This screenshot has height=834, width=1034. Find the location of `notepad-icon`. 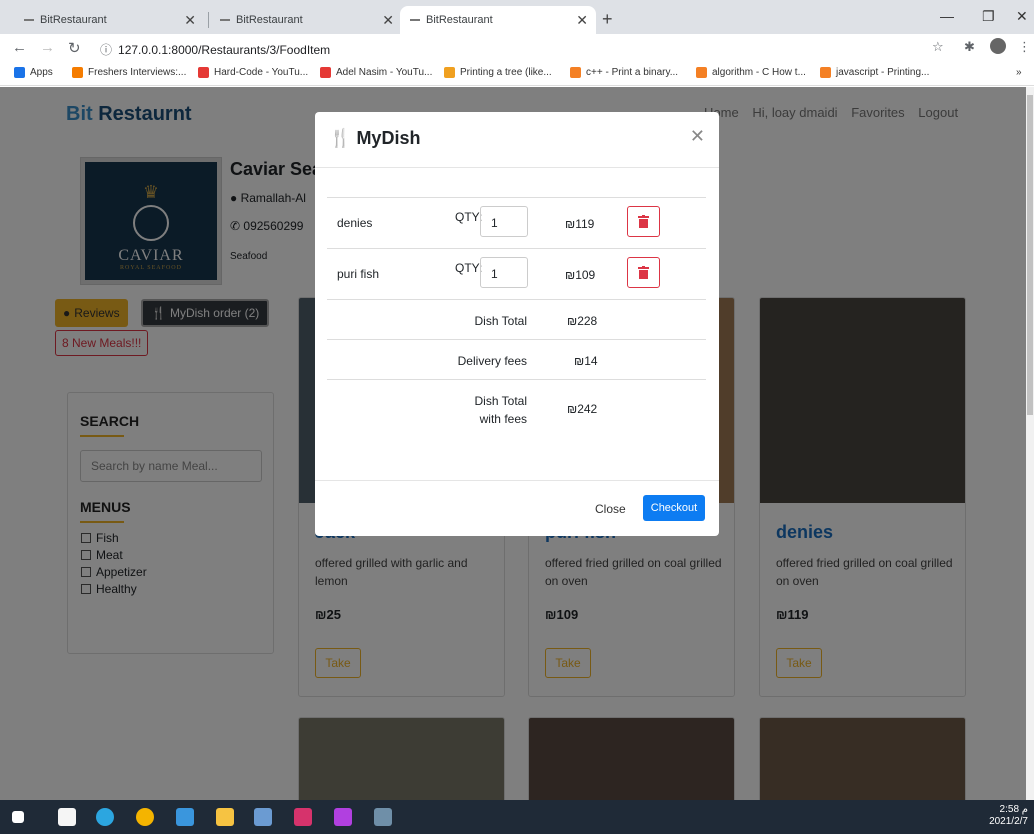

notepad-icon is located at coordinates (263, 817).